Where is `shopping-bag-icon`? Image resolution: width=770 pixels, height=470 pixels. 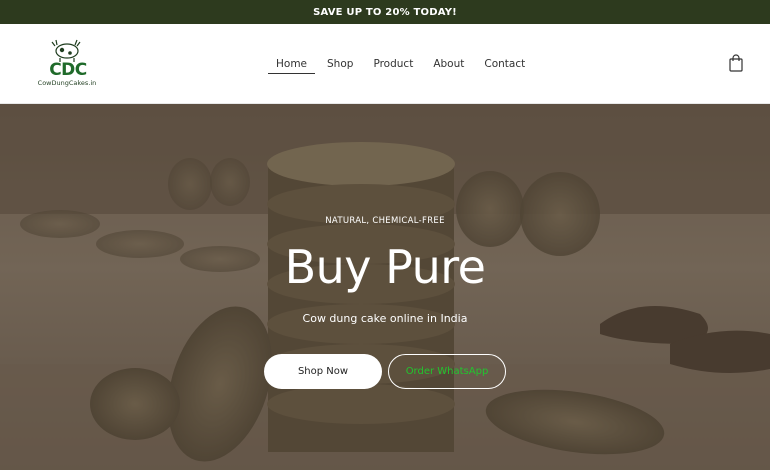 shopping-bag-icon is located at coordinates (736, 63).